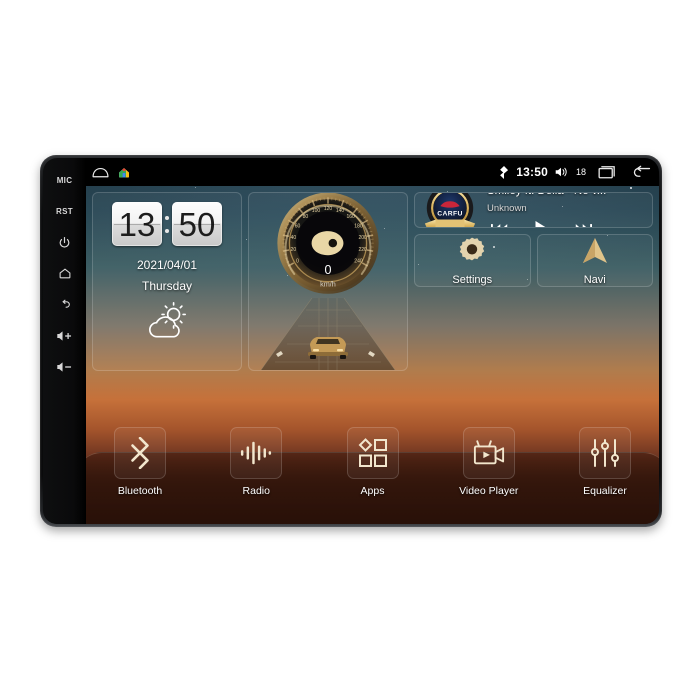 The image size is (700, 700). Describe the element at coordinates (167, 321) in the screenshot. I see `sun-behind-cloud-icon` at that location.